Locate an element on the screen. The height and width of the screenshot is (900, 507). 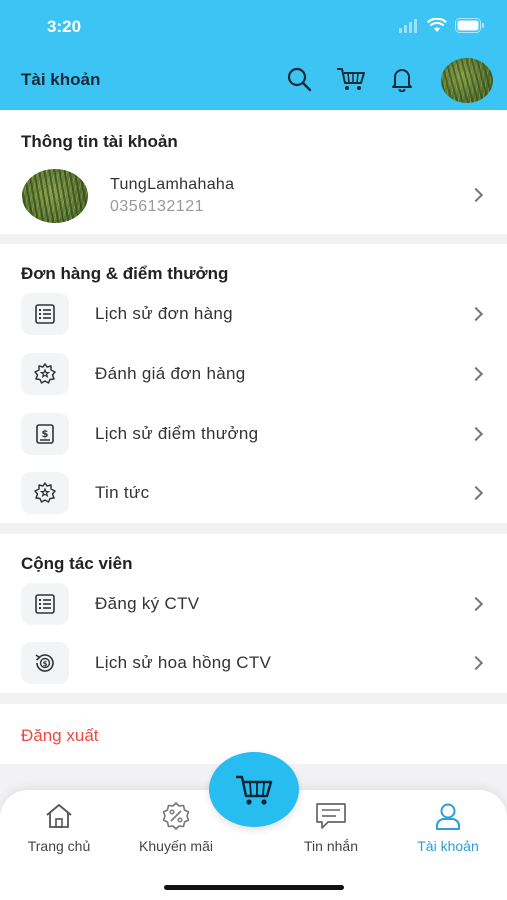
news-item: Tin tức is located at coordinates (253, 493).